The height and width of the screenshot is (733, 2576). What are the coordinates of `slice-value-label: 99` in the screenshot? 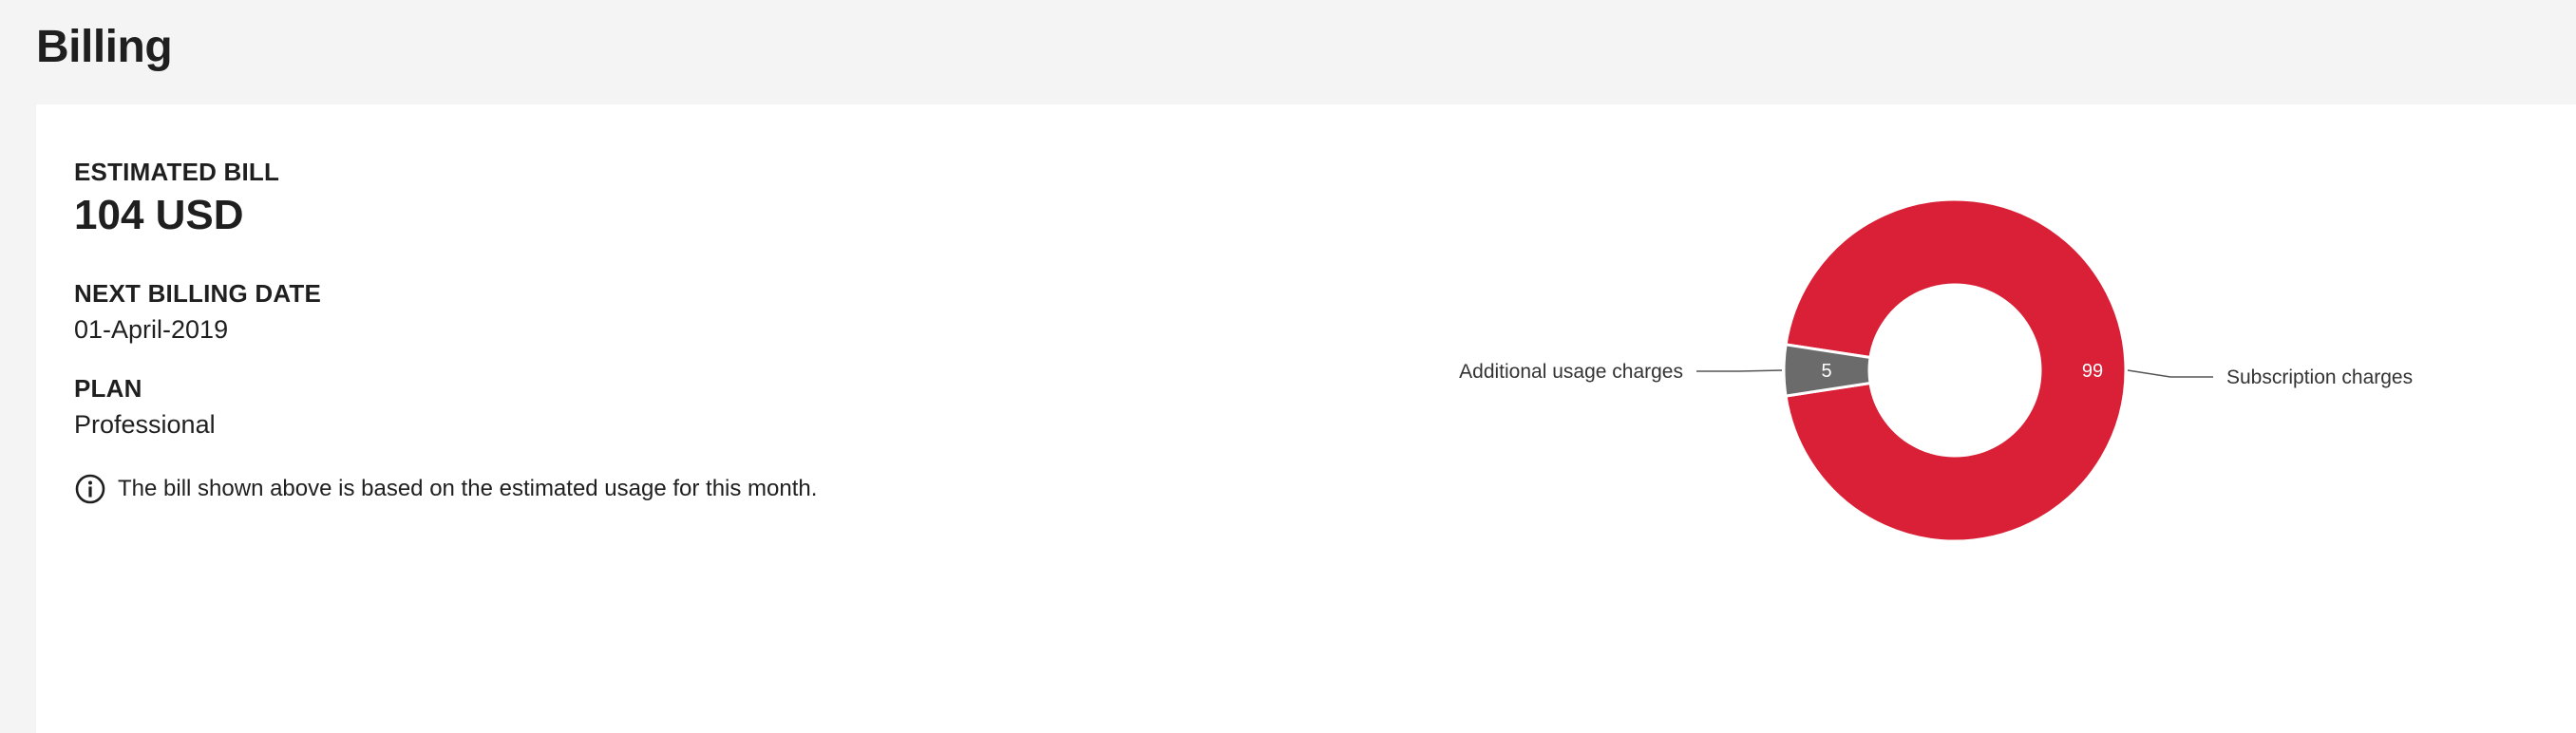 It's located at (2092, 372).